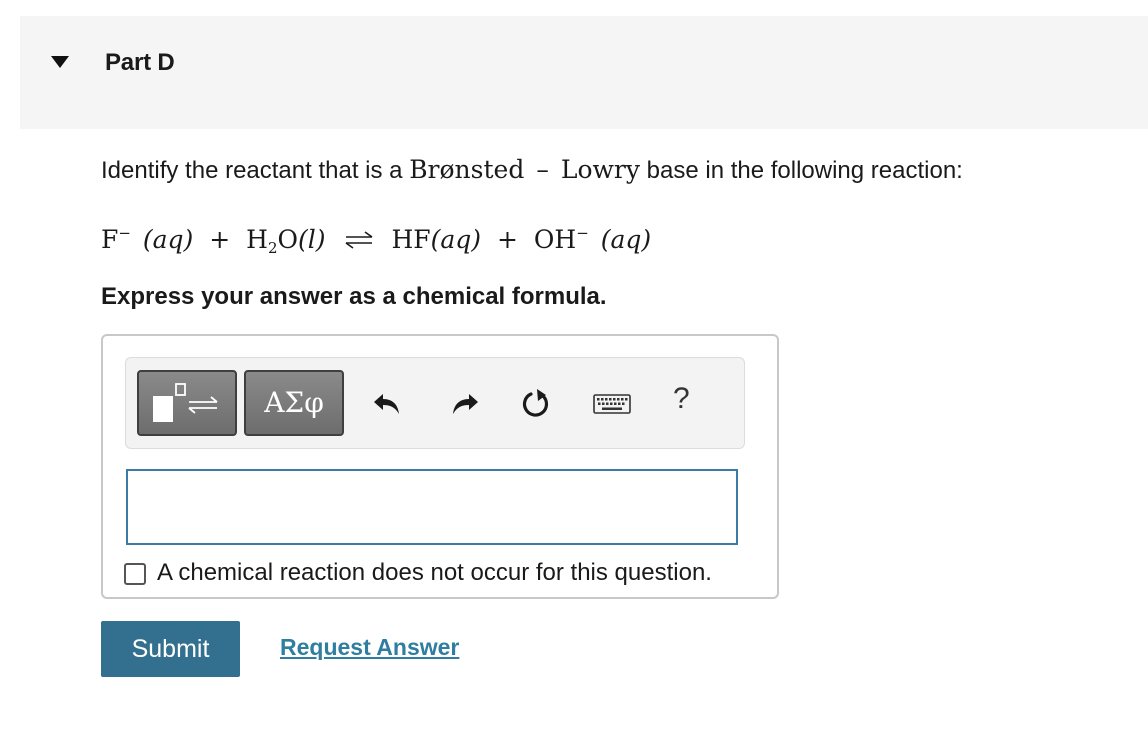 The width and height of the screenshot is (1148, 750). I want to click on equilibrium-arrows-icon, so click(358, 240).